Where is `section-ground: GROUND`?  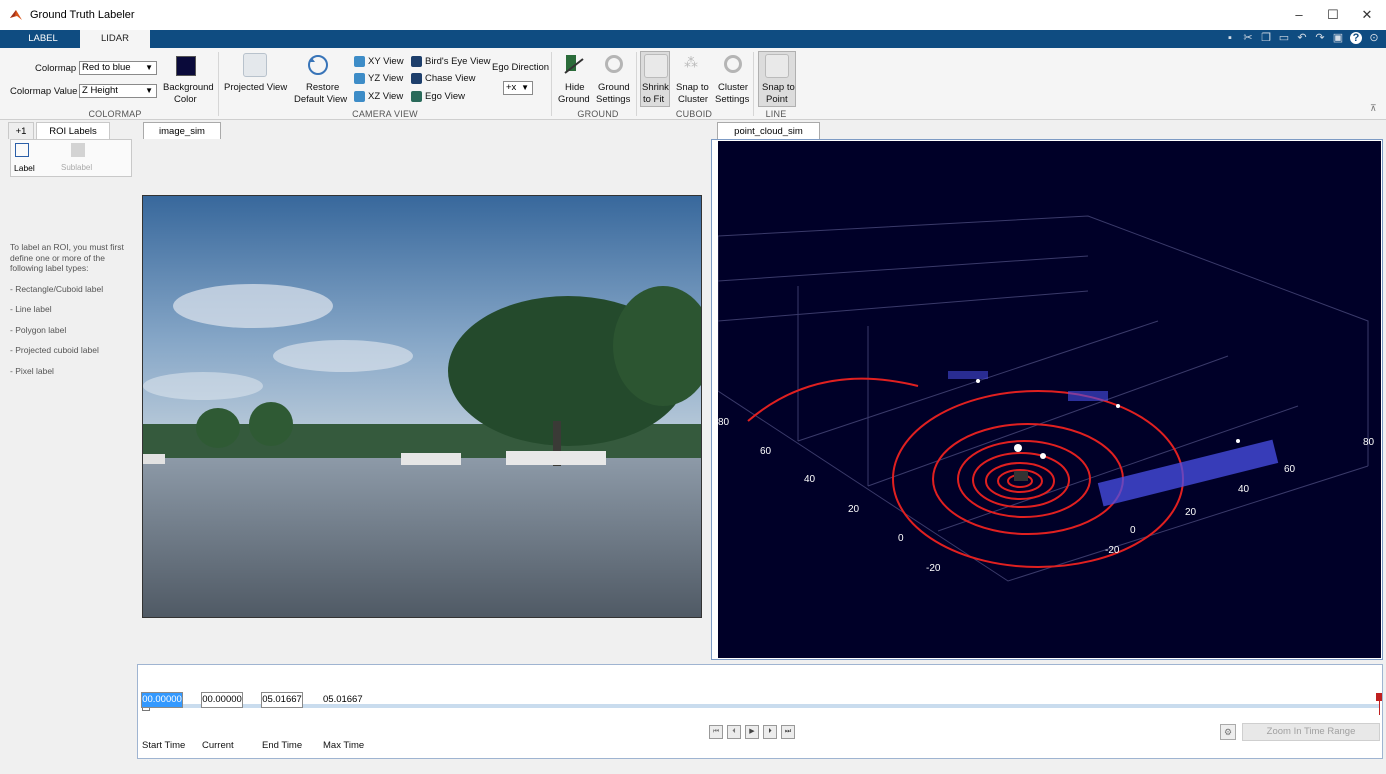 section-ground: GROUND is located at coordinates (598, 114).